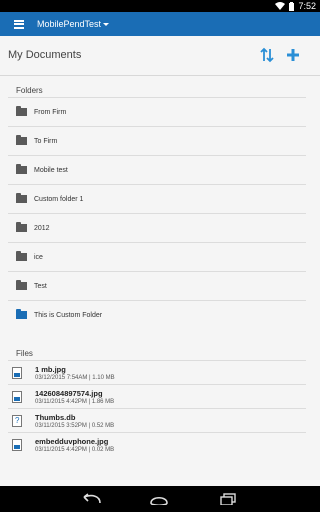  Describe the element at coordinates (157, 140) in the screenshot. I see `folder-row: To Firm` at that location.